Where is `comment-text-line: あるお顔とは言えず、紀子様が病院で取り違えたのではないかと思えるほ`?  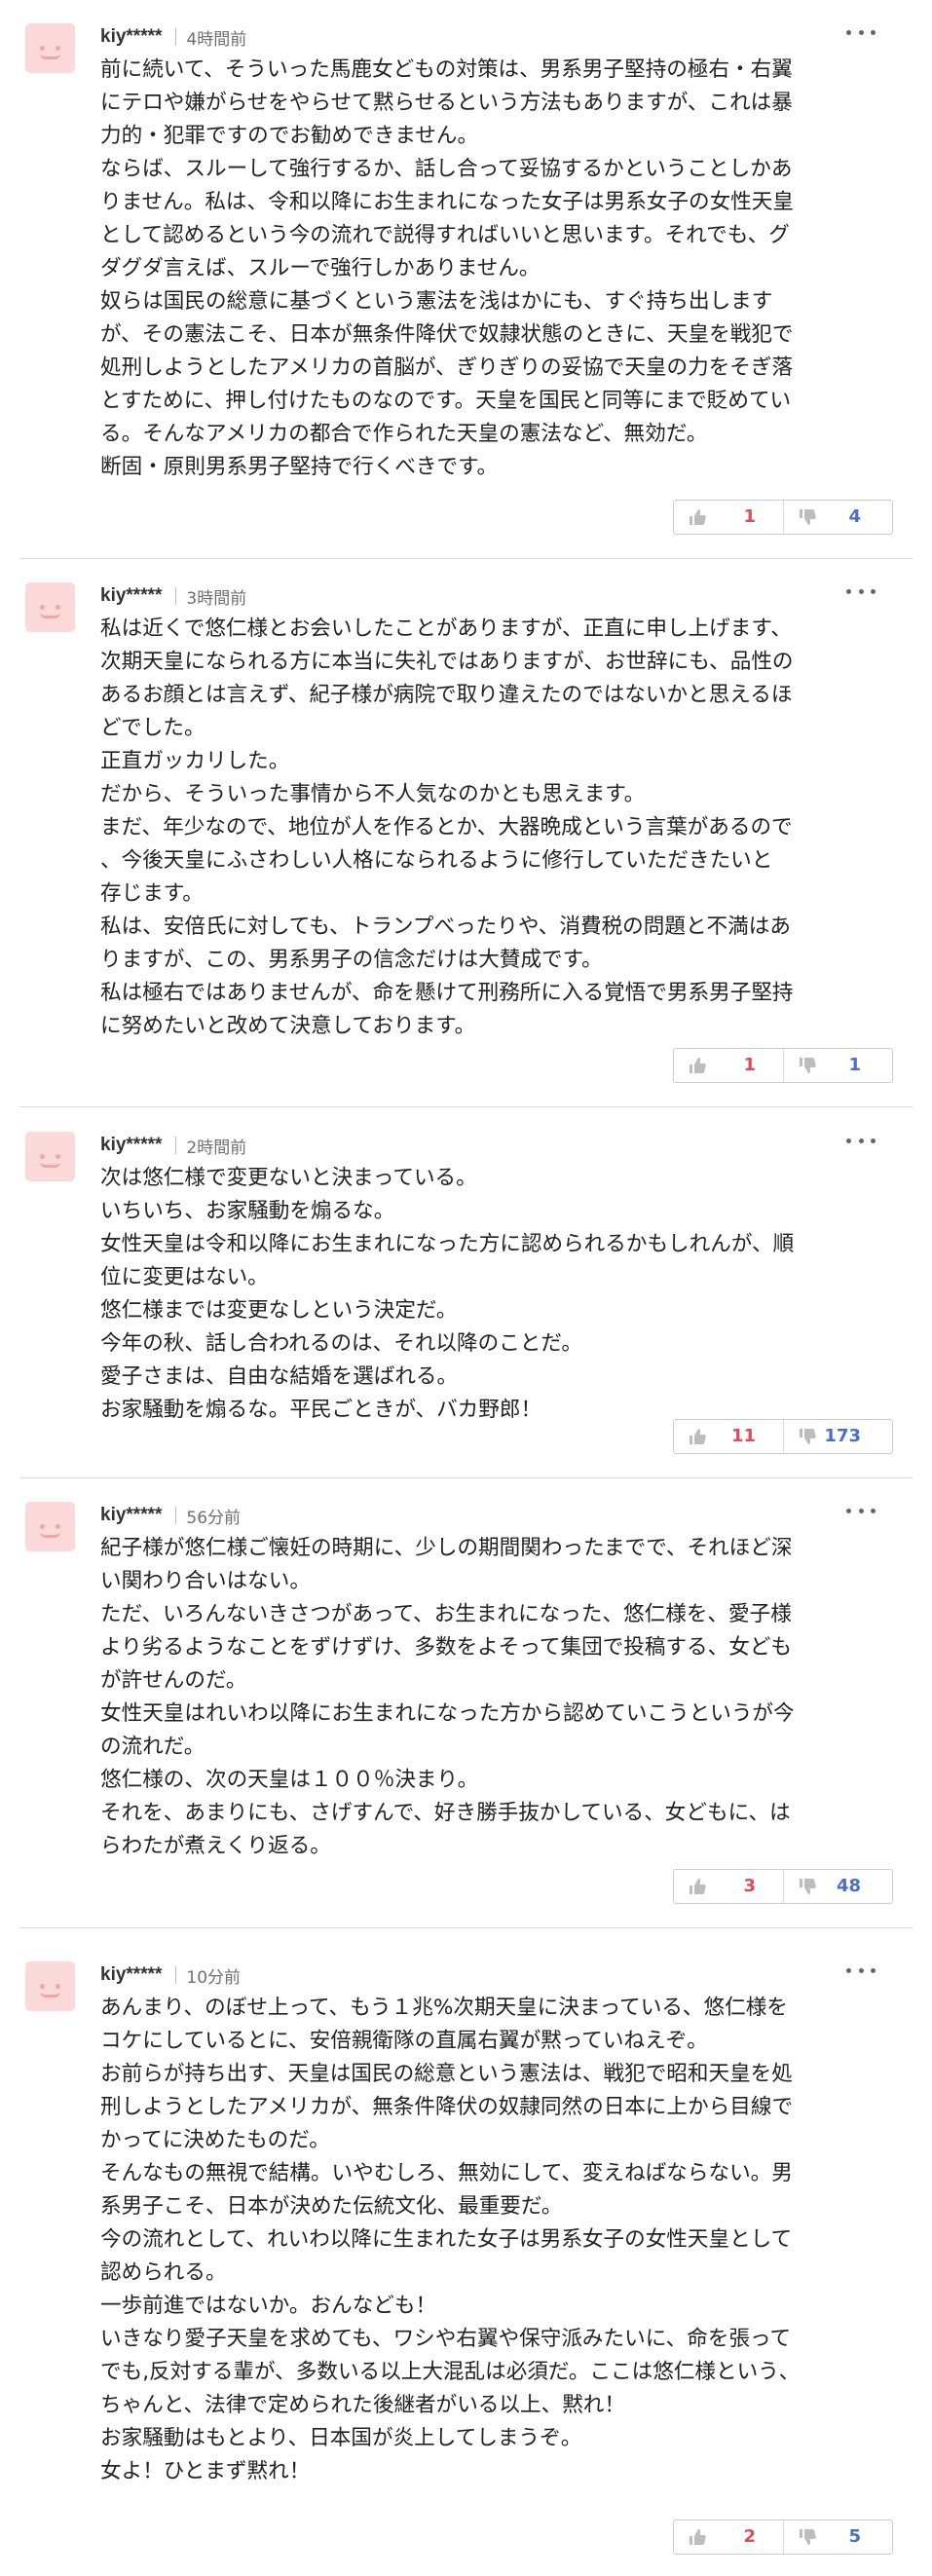
comment-text-line: あるお顔とは言えず、紀子様が病院で取り違えたのではないかと思えるほ is located at coordinates (446, 695).